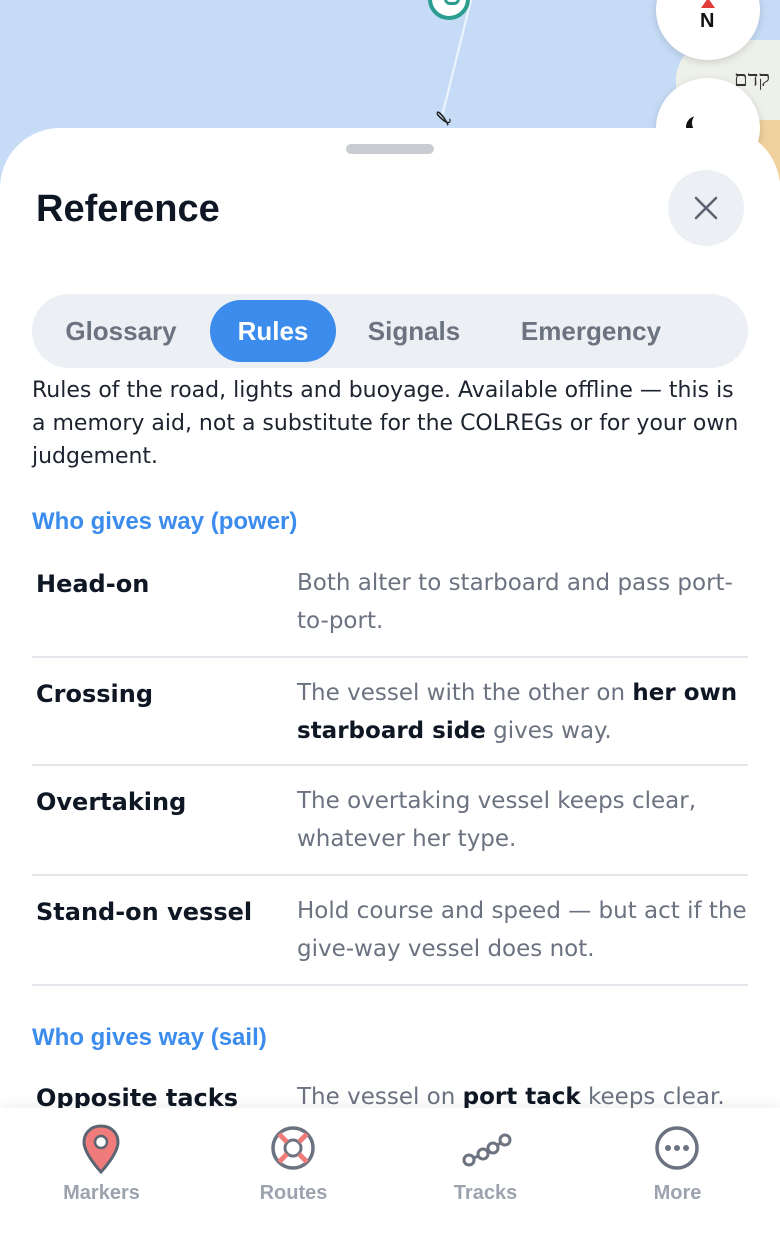 The image size is (780, 1240). I want to click on tab-glossary: Glossary, so click(121, 331).